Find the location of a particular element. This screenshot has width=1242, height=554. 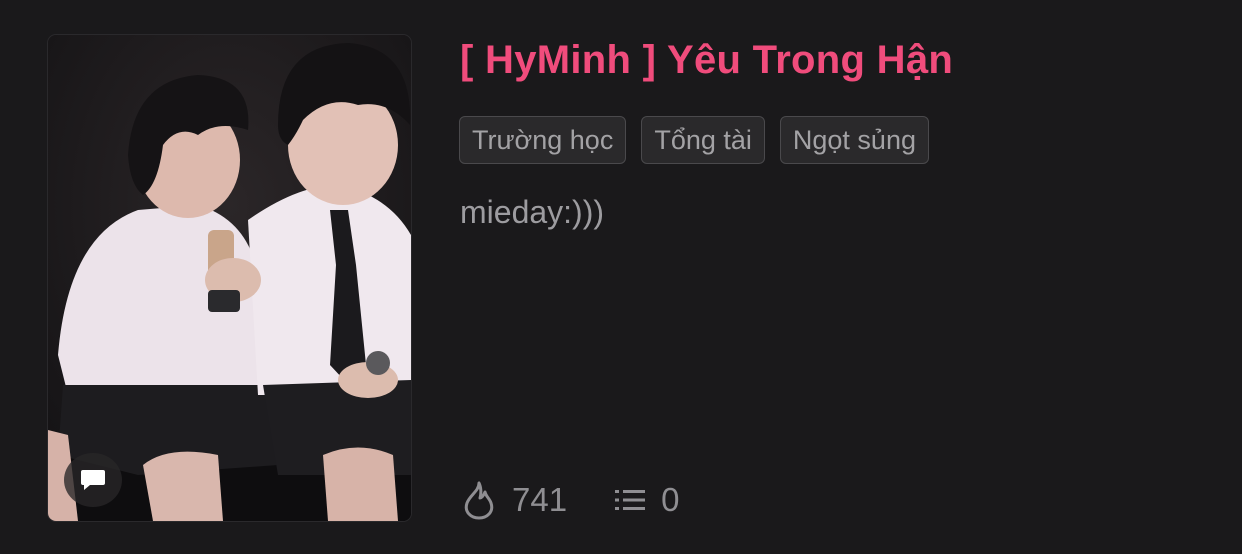

chat-bubble-icon is located at coordinates (93, 480).